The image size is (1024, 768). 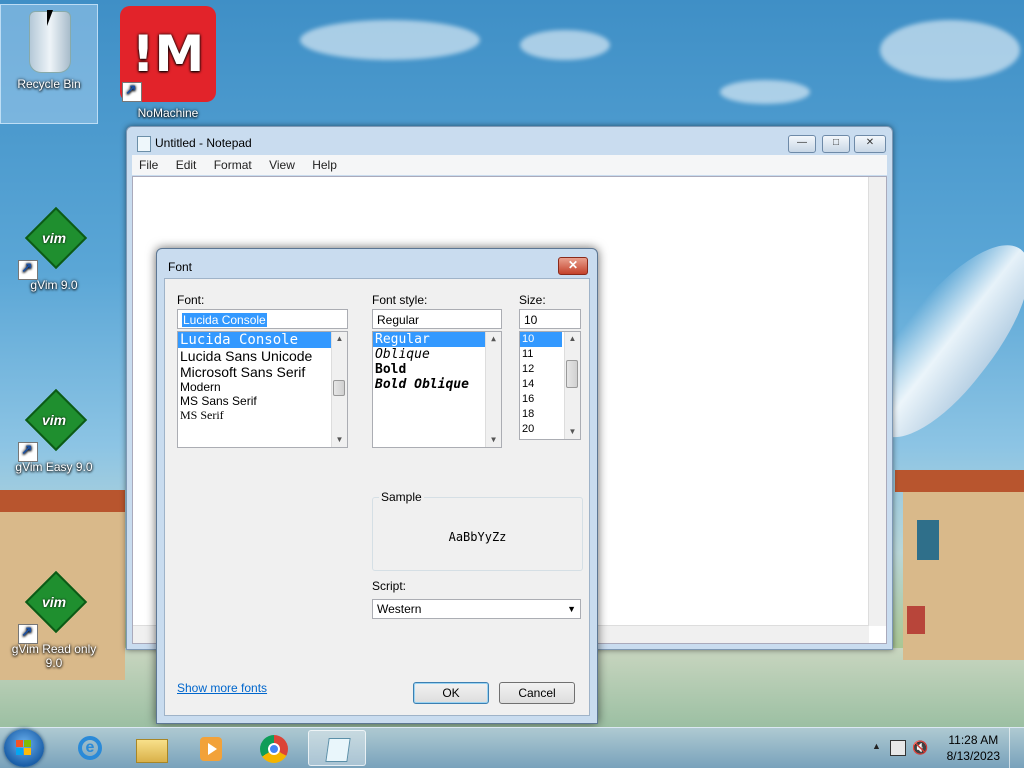 I want to click on script-value: Western, so click(x=399, y=609).